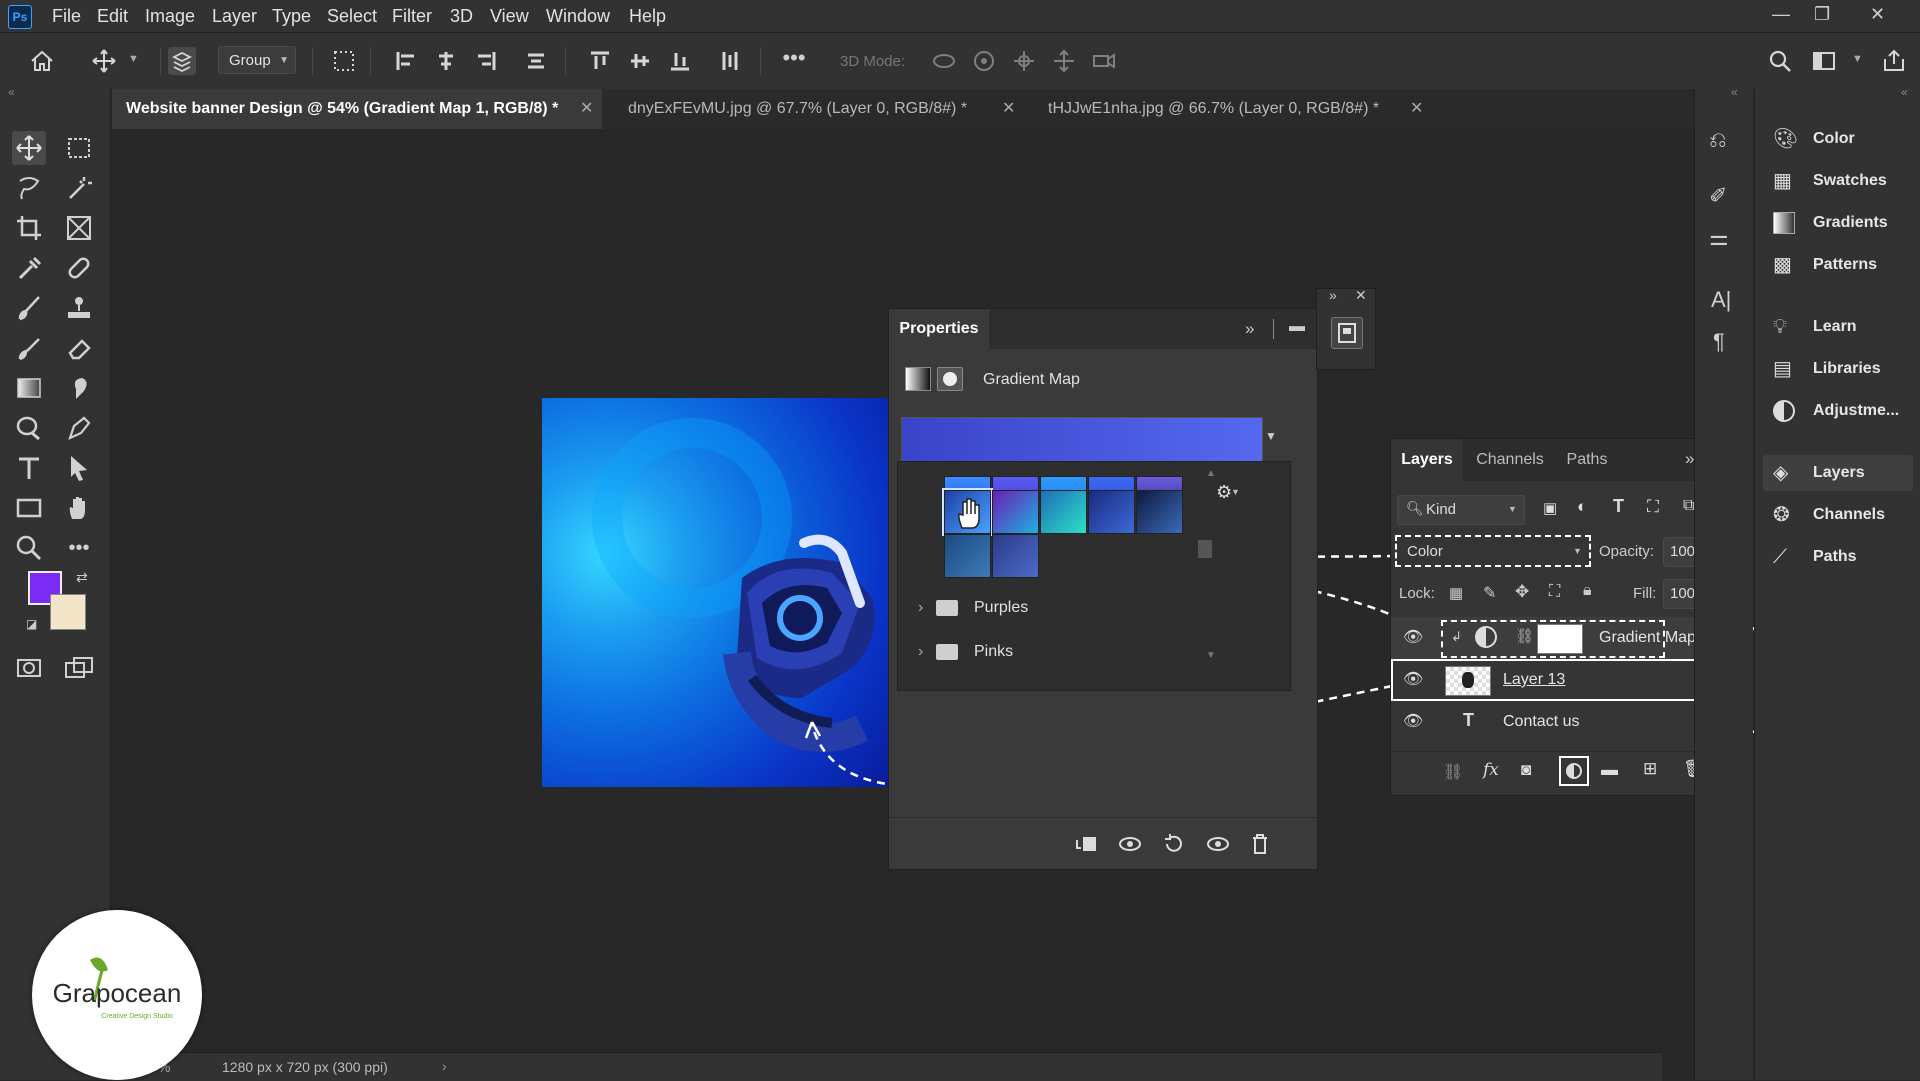 Image resolution: width=1920 pixels, height=1081 pixels. Describe the element at coordinates (29, 468) in the screenshot. I see `type-tool-icon` at that location.